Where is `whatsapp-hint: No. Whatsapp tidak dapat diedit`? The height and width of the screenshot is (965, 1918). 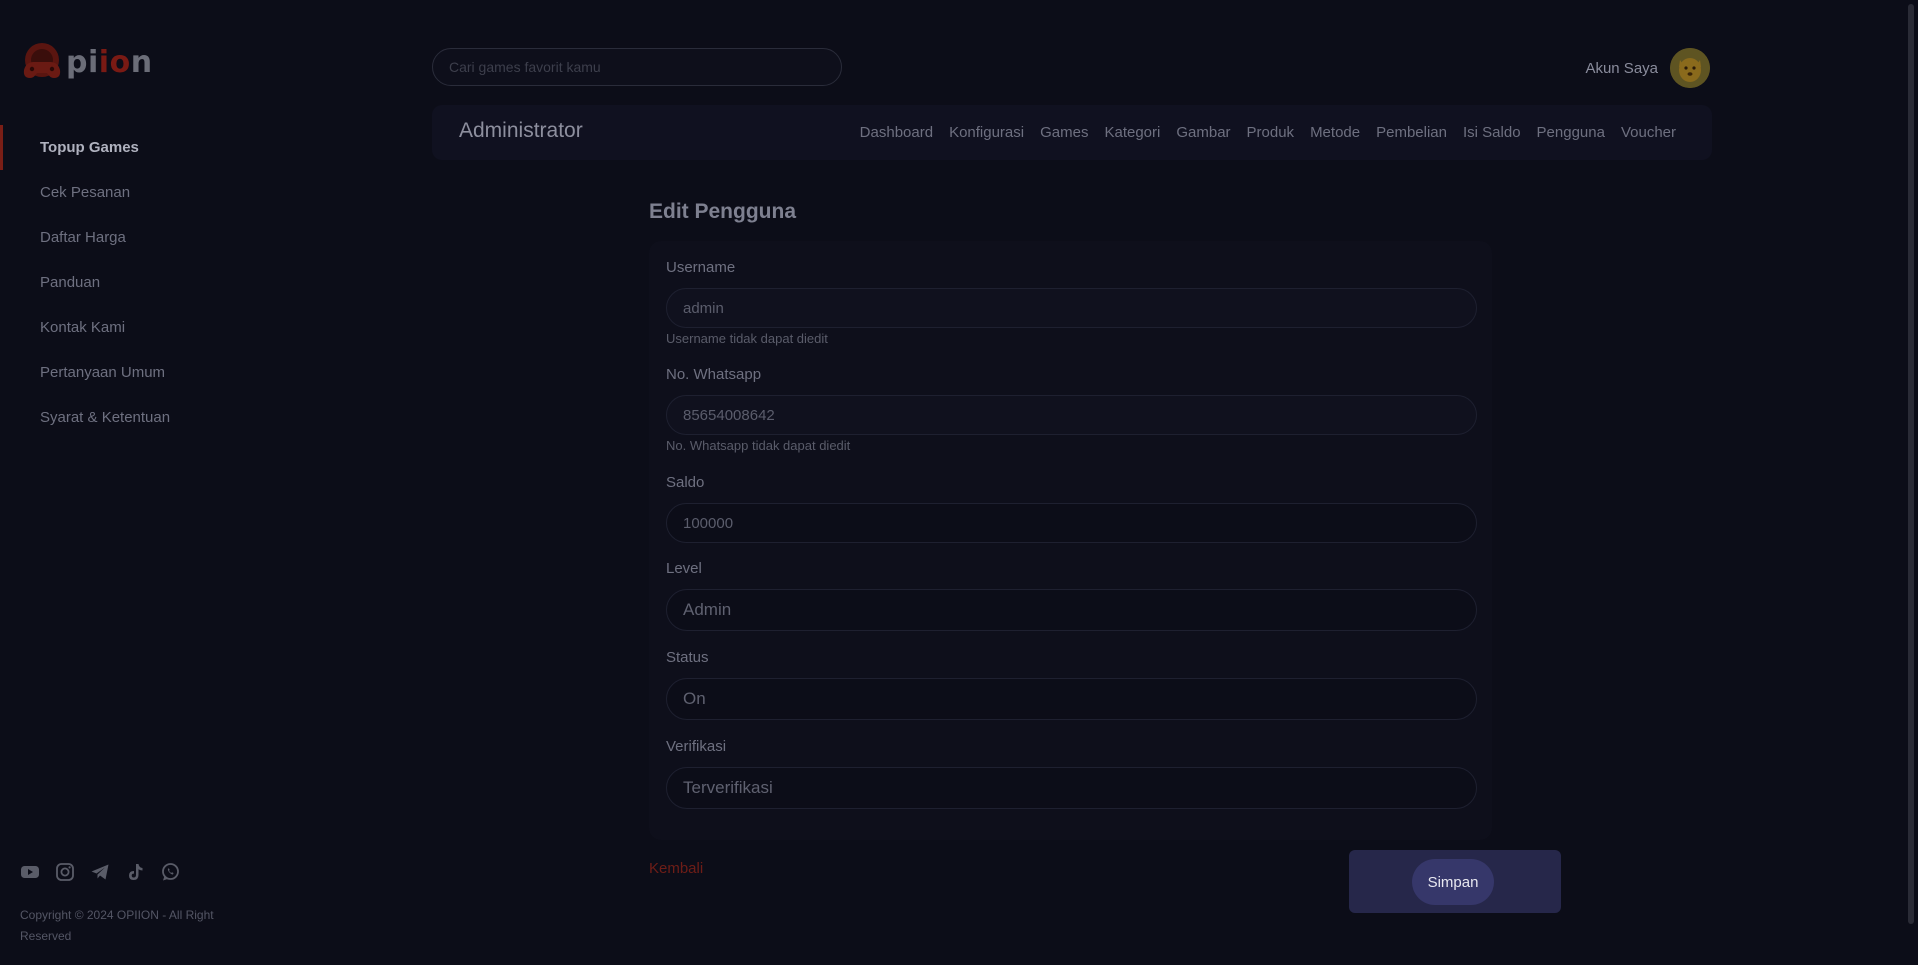
whatsapp-hint: No. Whatsapp tidak dapat diedit is located at coordinates (758, 445).